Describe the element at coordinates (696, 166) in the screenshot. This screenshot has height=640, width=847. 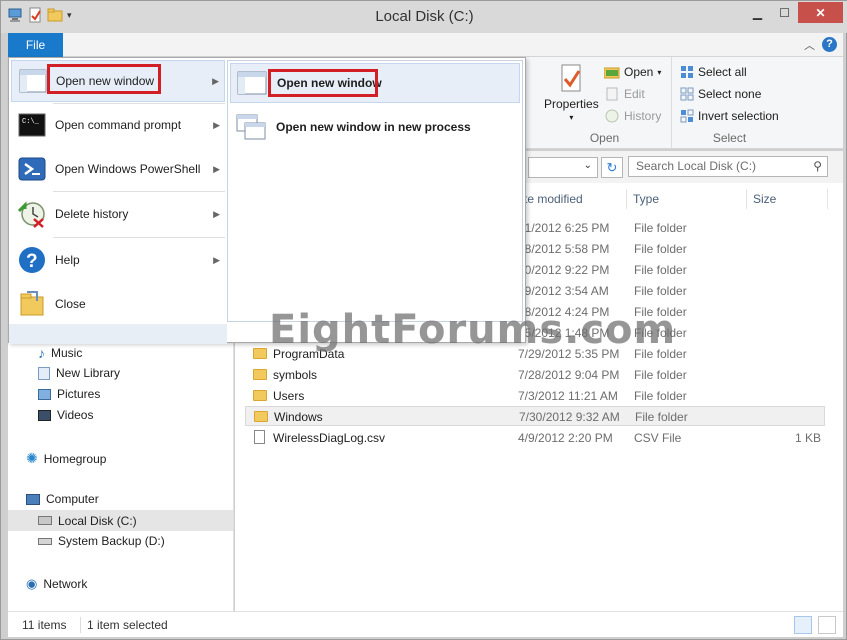
I see `search-placeholder: Search Local Disk (C:)` at that location.